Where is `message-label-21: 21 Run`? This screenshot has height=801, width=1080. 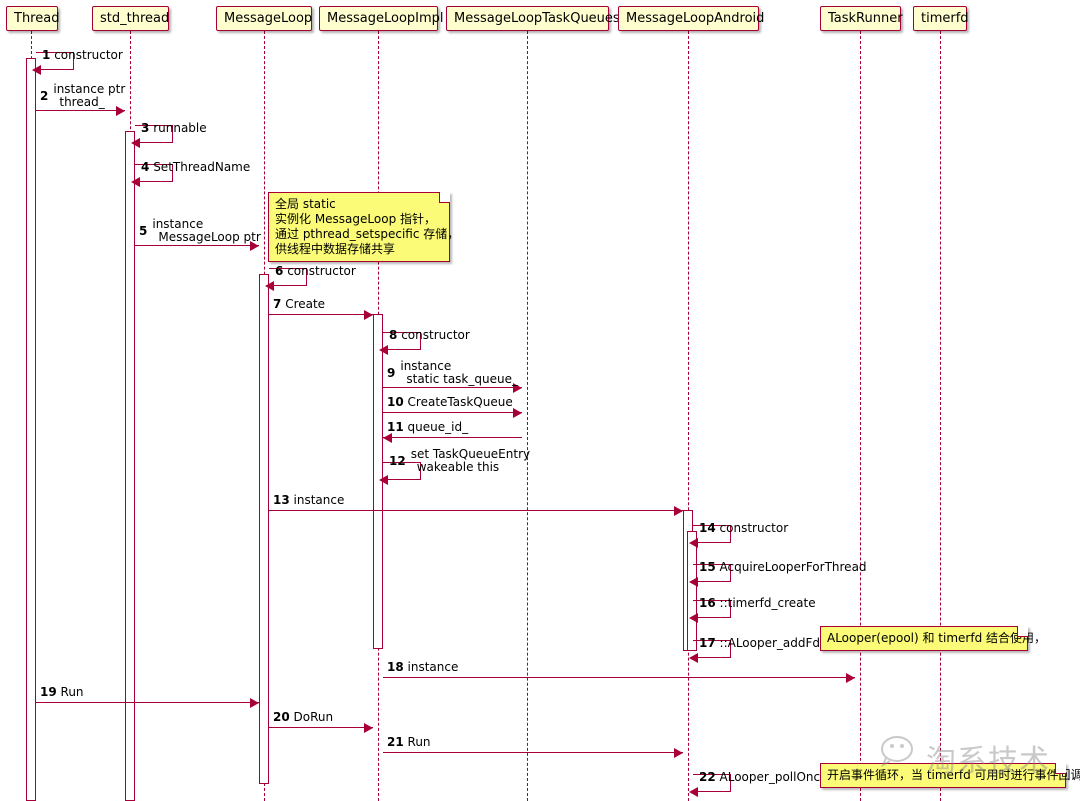
message-label-21: 21 Run is located at coordinates (409, 742).